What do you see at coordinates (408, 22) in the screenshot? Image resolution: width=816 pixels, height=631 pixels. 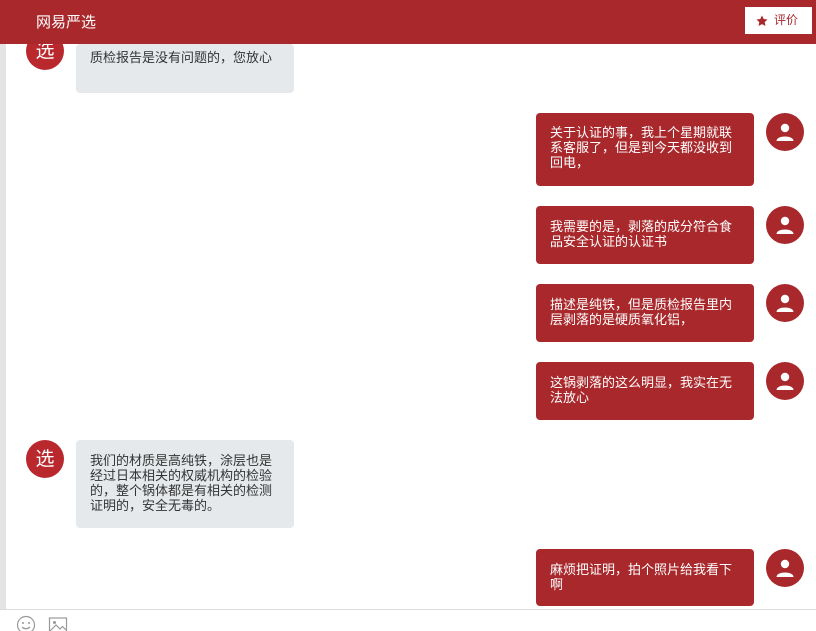 I see `app-header: 网易严选 评价` at bounding box center [408, 22].